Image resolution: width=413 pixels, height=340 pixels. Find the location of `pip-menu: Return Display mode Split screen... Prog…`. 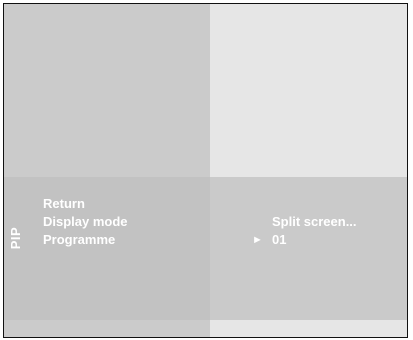

pip-menu: Return Display mode Split screen... Prog… is located at coordinates (218, 222).